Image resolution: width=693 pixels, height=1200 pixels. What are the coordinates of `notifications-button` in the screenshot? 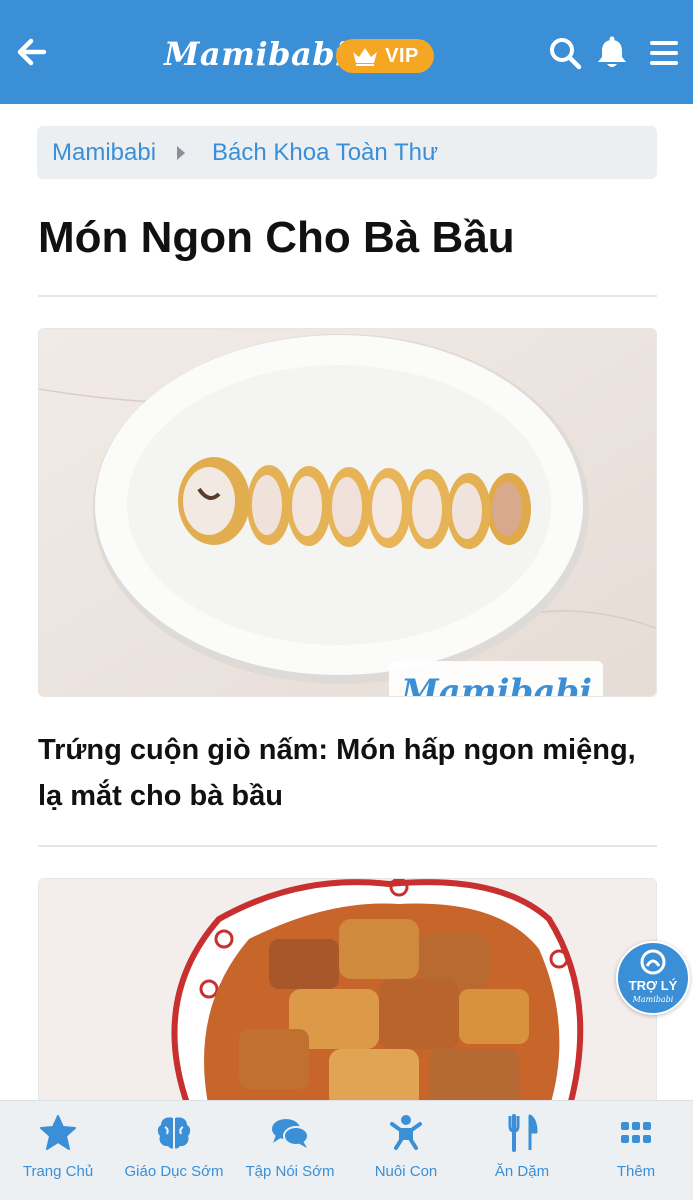 It's located at (612, 53).